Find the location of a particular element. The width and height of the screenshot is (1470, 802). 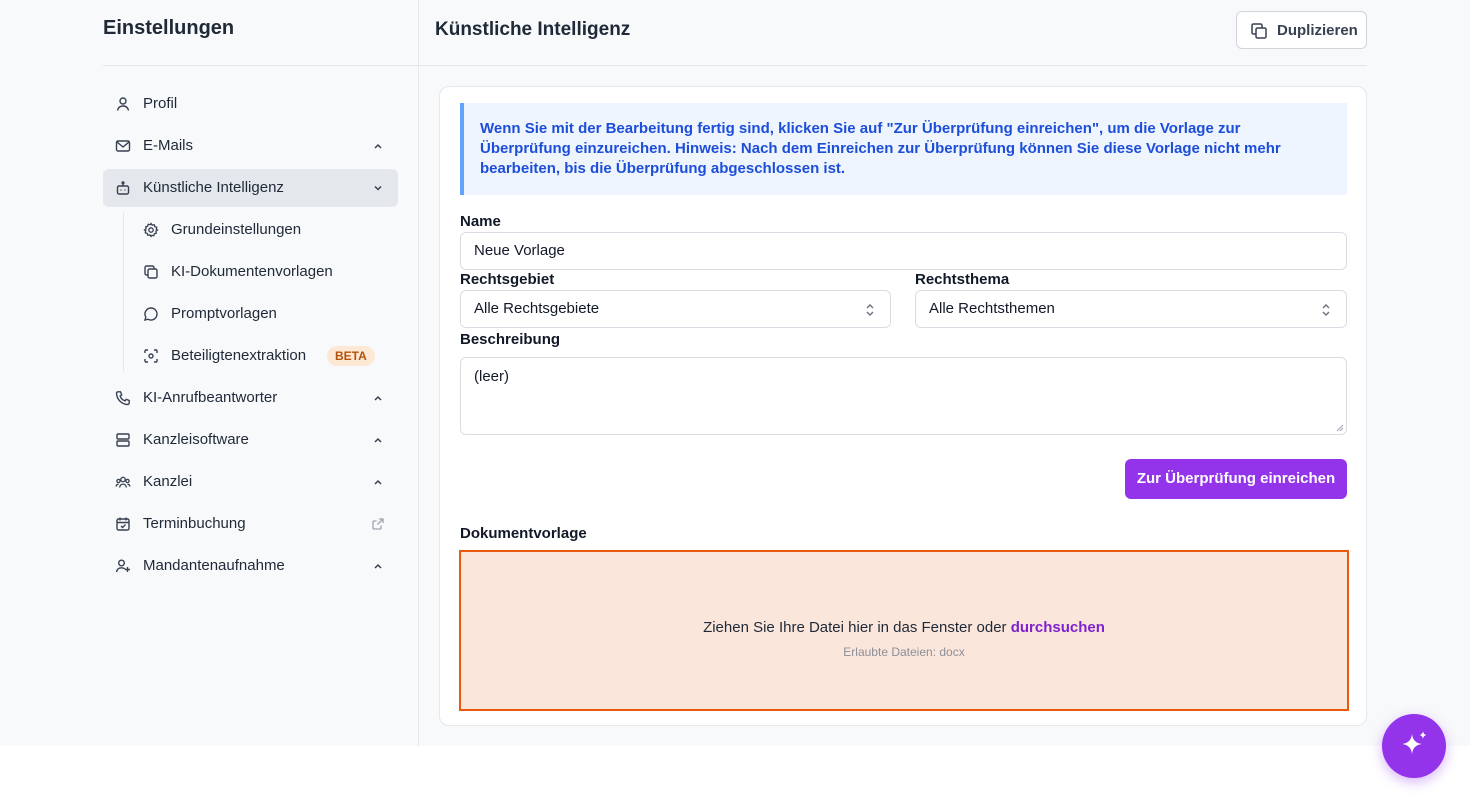

rechtsgebiet-select: Alle Rechtsgebiete is located at coordinates (675, 309).